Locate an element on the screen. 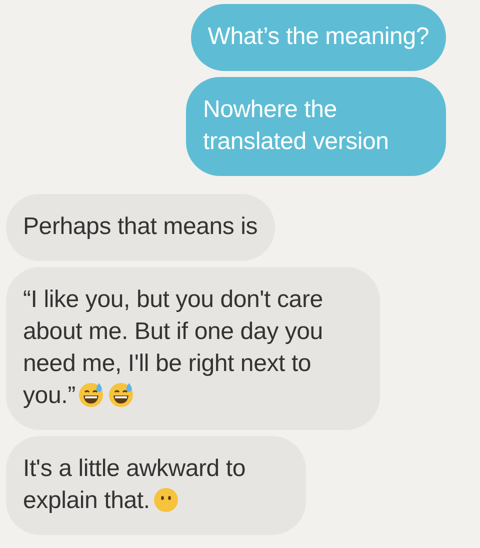 The height and width of the screenshot is (548, 480). no-mouth-emoji-icon is located at coordinates (166, 500).